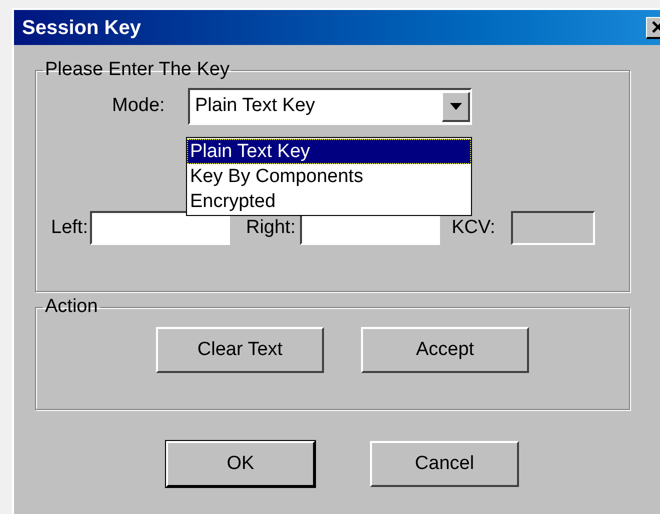 The height and width of the screenshot is (514, 660). Describe the element at coordinates (474, 228) in the screenshot. I see `field-label: KCV:` at that location.